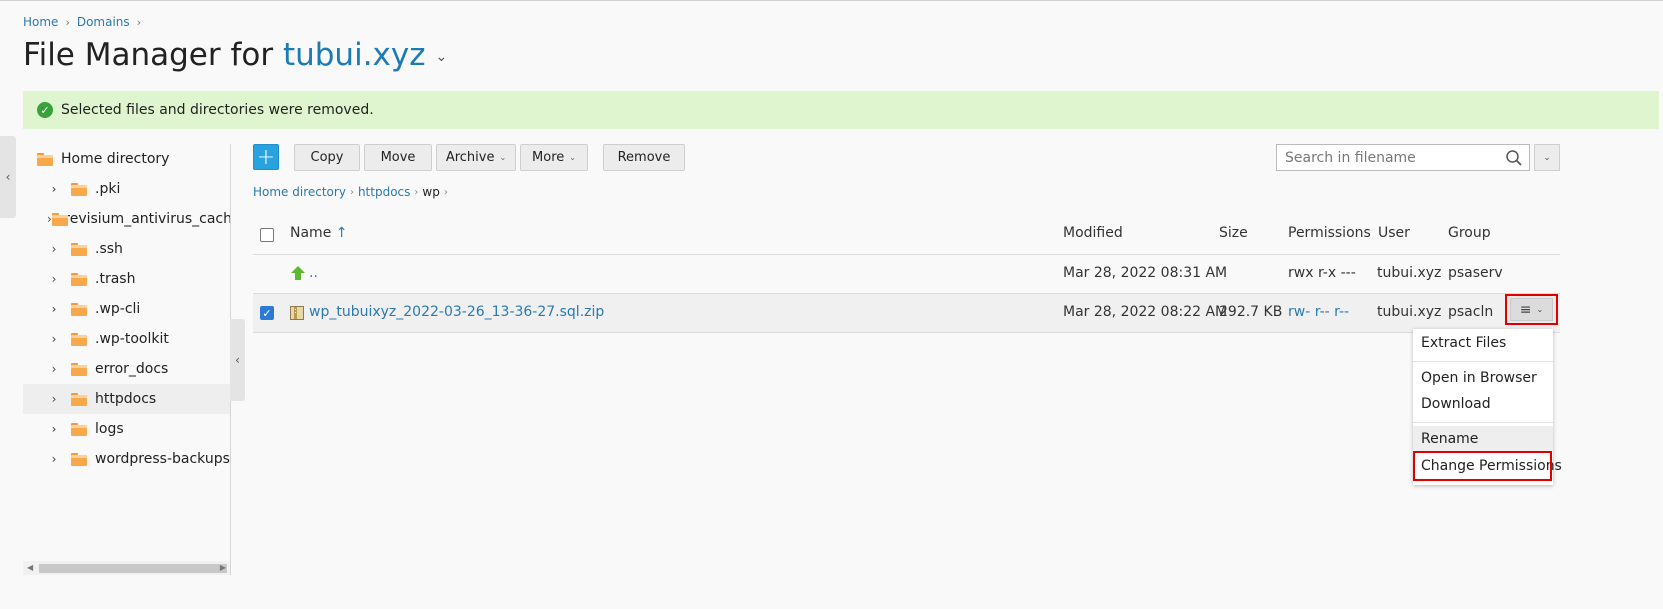  What do you see at coordinates (354, 55) in the screenshot?
I see `domain-switcher: tubui.xyz` at bounding box center [354, 55].